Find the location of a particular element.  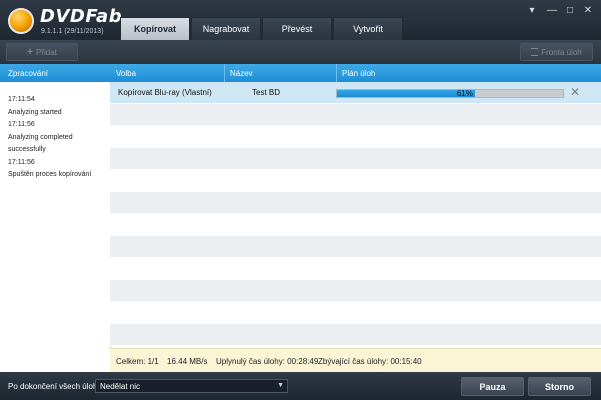

plus-icon: + is located at coordinates (30, 52).